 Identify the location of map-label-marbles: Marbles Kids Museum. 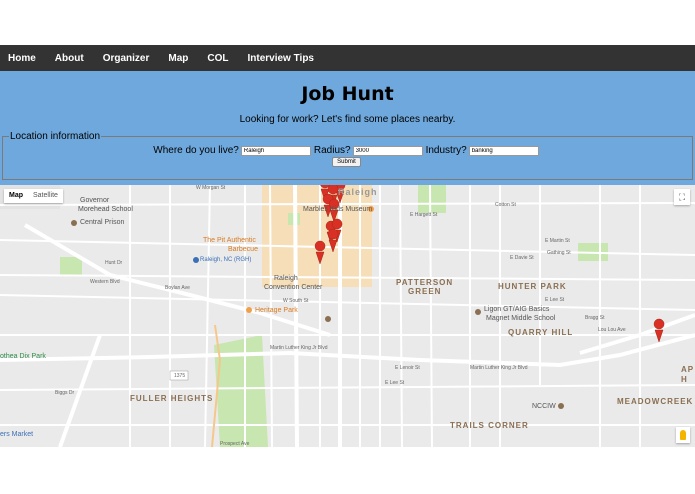
(338, 209).